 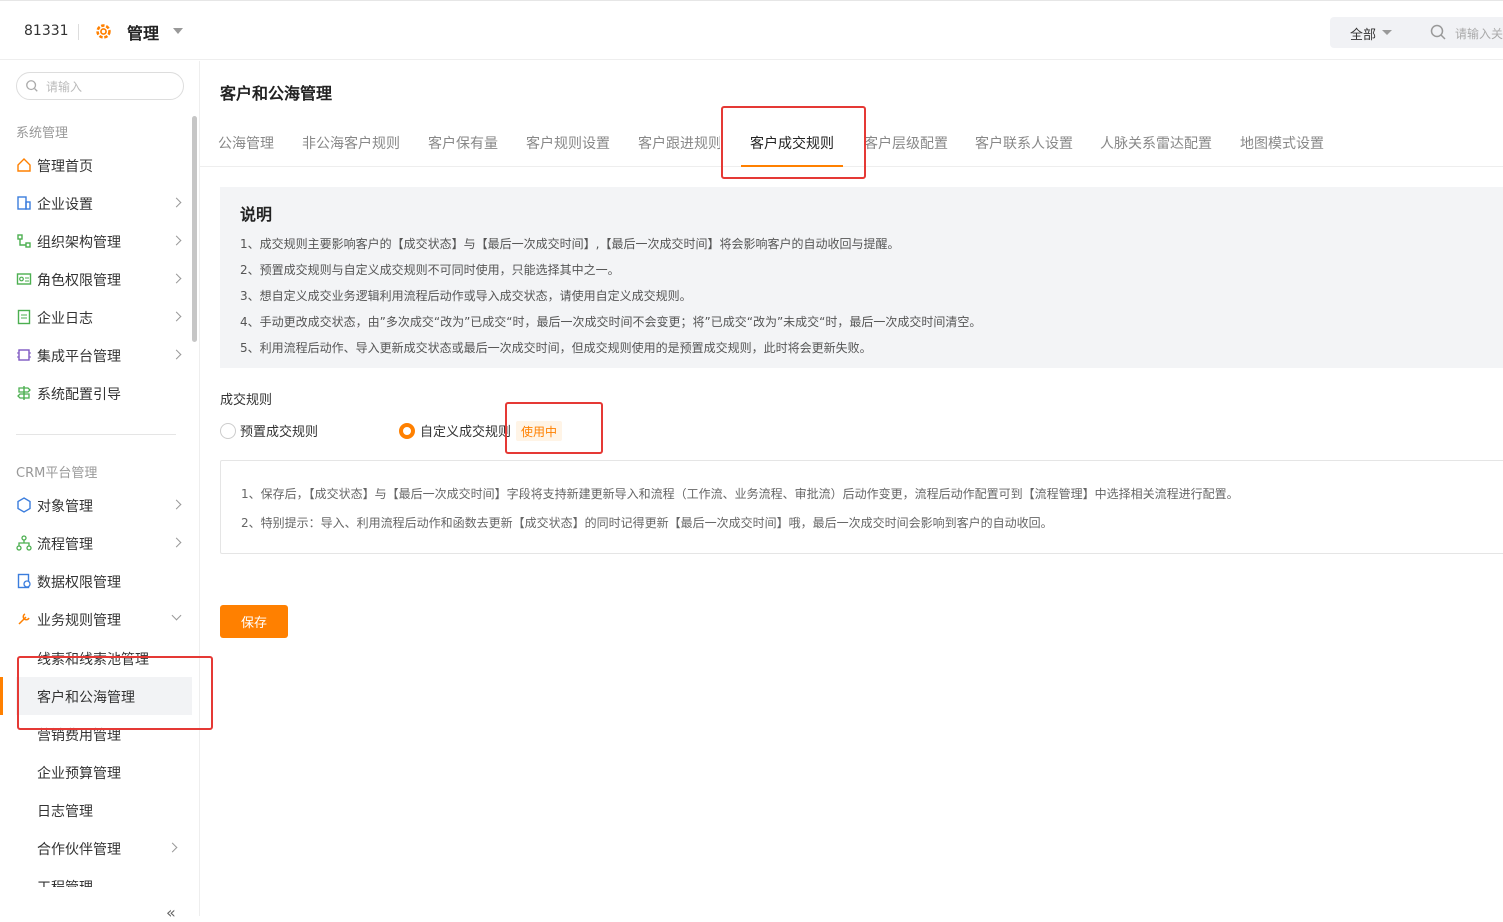 I want to click on gear-icon, so click(x=103, y=31).